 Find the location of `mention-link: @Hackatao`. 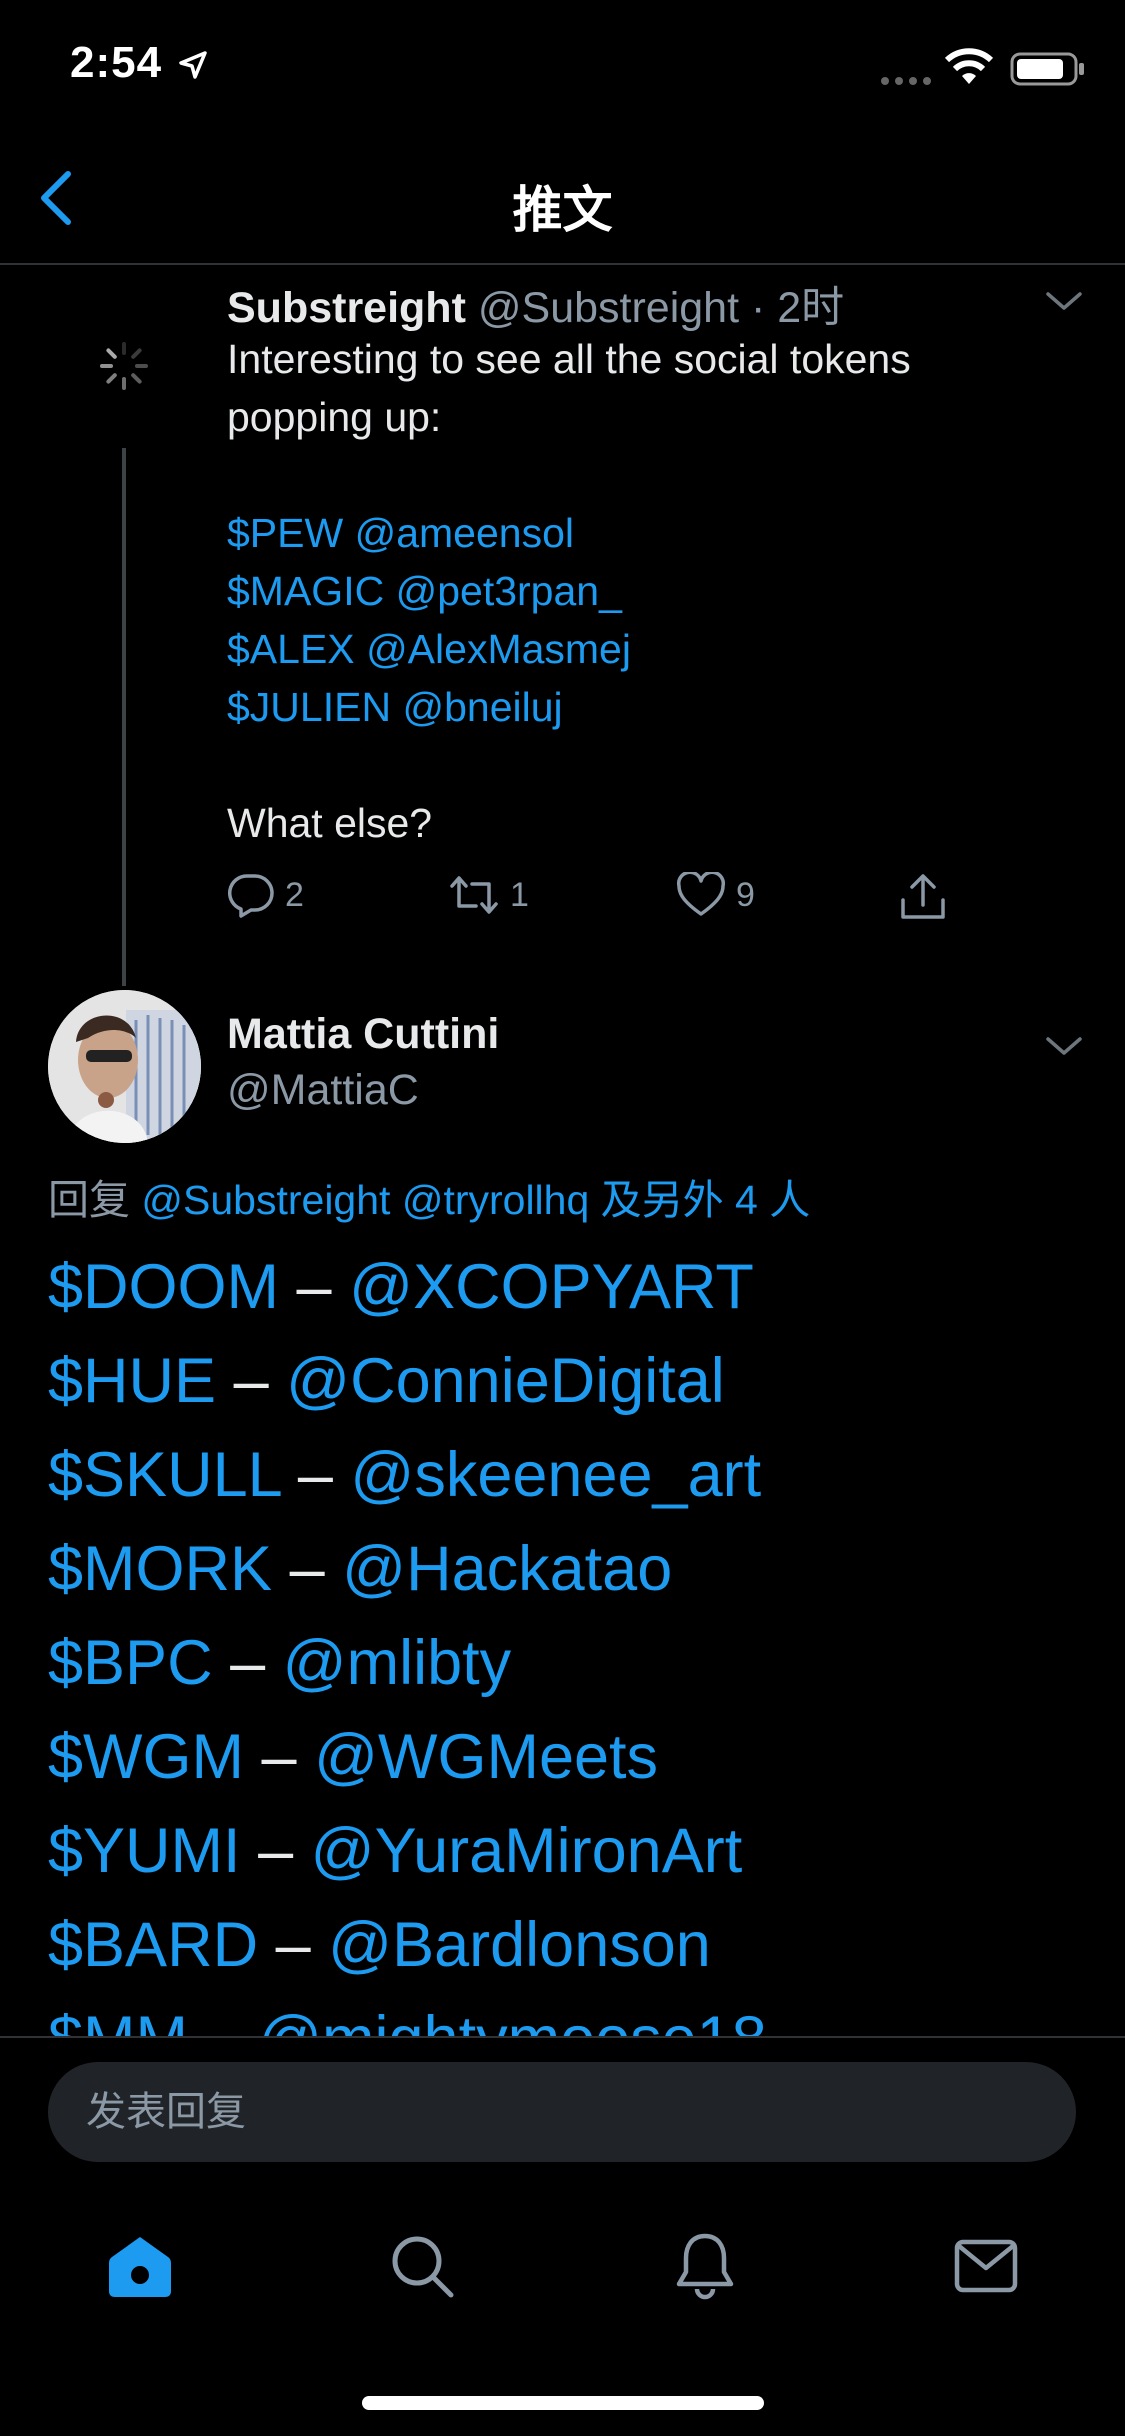

mention-link: @Hackatao is located at coordinates (507, 1569).